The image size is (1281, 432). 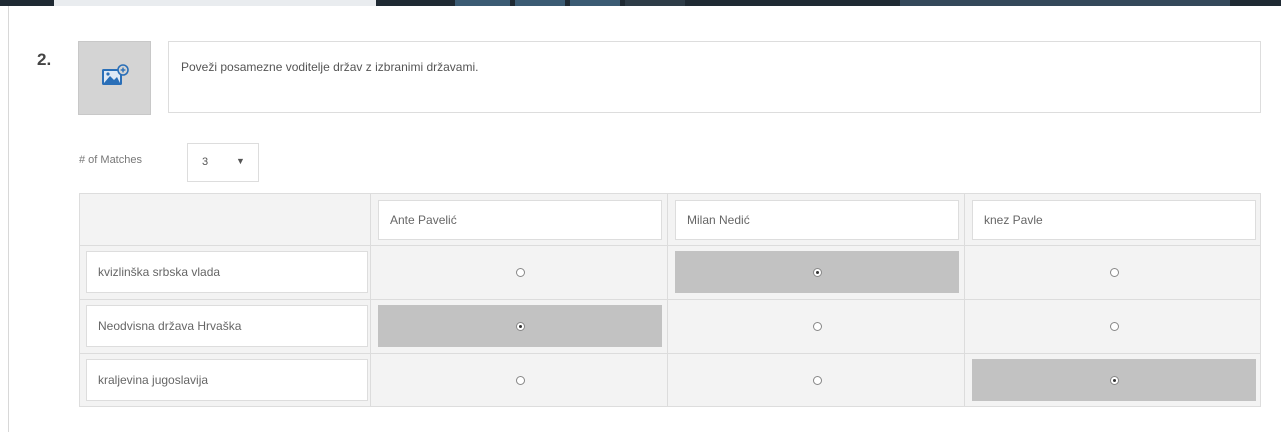 What do you see at coordinates (1114, 220) in the screenshot?
I see `column-header-input: knez Pavle` at bounding box center [1114, 220].